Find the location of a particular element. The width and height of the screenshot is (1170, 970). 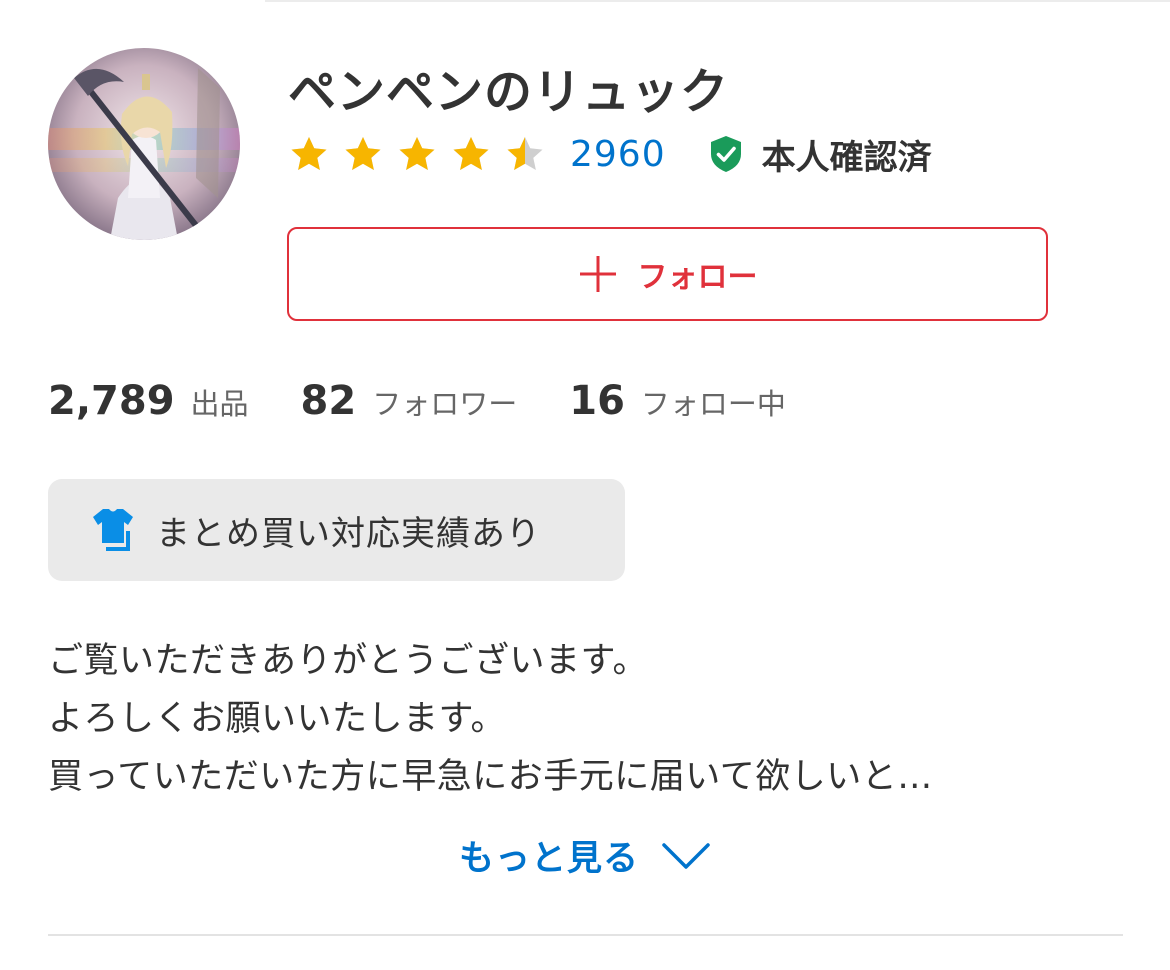

verified-badge: 本人確認済 is located at coordinates (820, 154).